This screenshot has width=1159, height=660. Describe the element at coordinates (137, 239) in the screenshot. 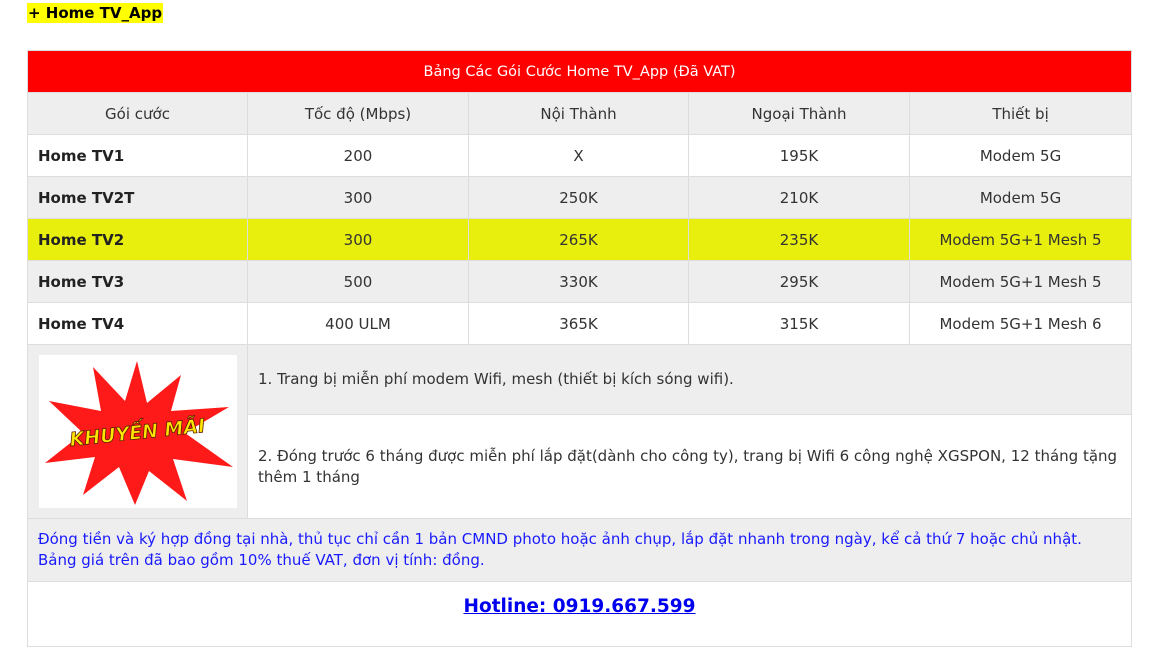

I see `plan-name-cell: Home TV2` at that location.